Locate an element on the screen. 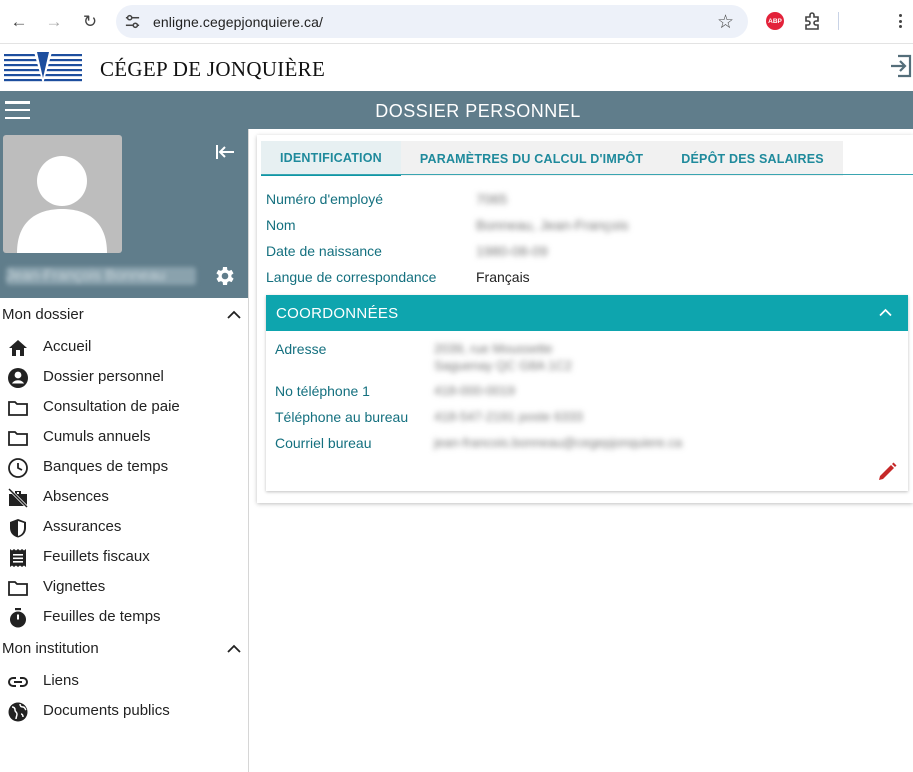  address-bar: enligne.cegepjonquiere.ca/ ☆ is located at coordinates (432, 21).